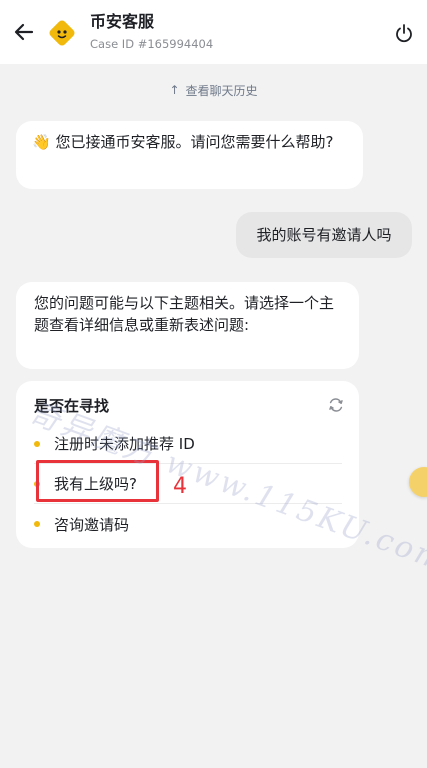  What do you see at coordinates (174, 90) in the screenshot?
I see `arrow-up-icon: ↑` at bounding box center [174, 90].